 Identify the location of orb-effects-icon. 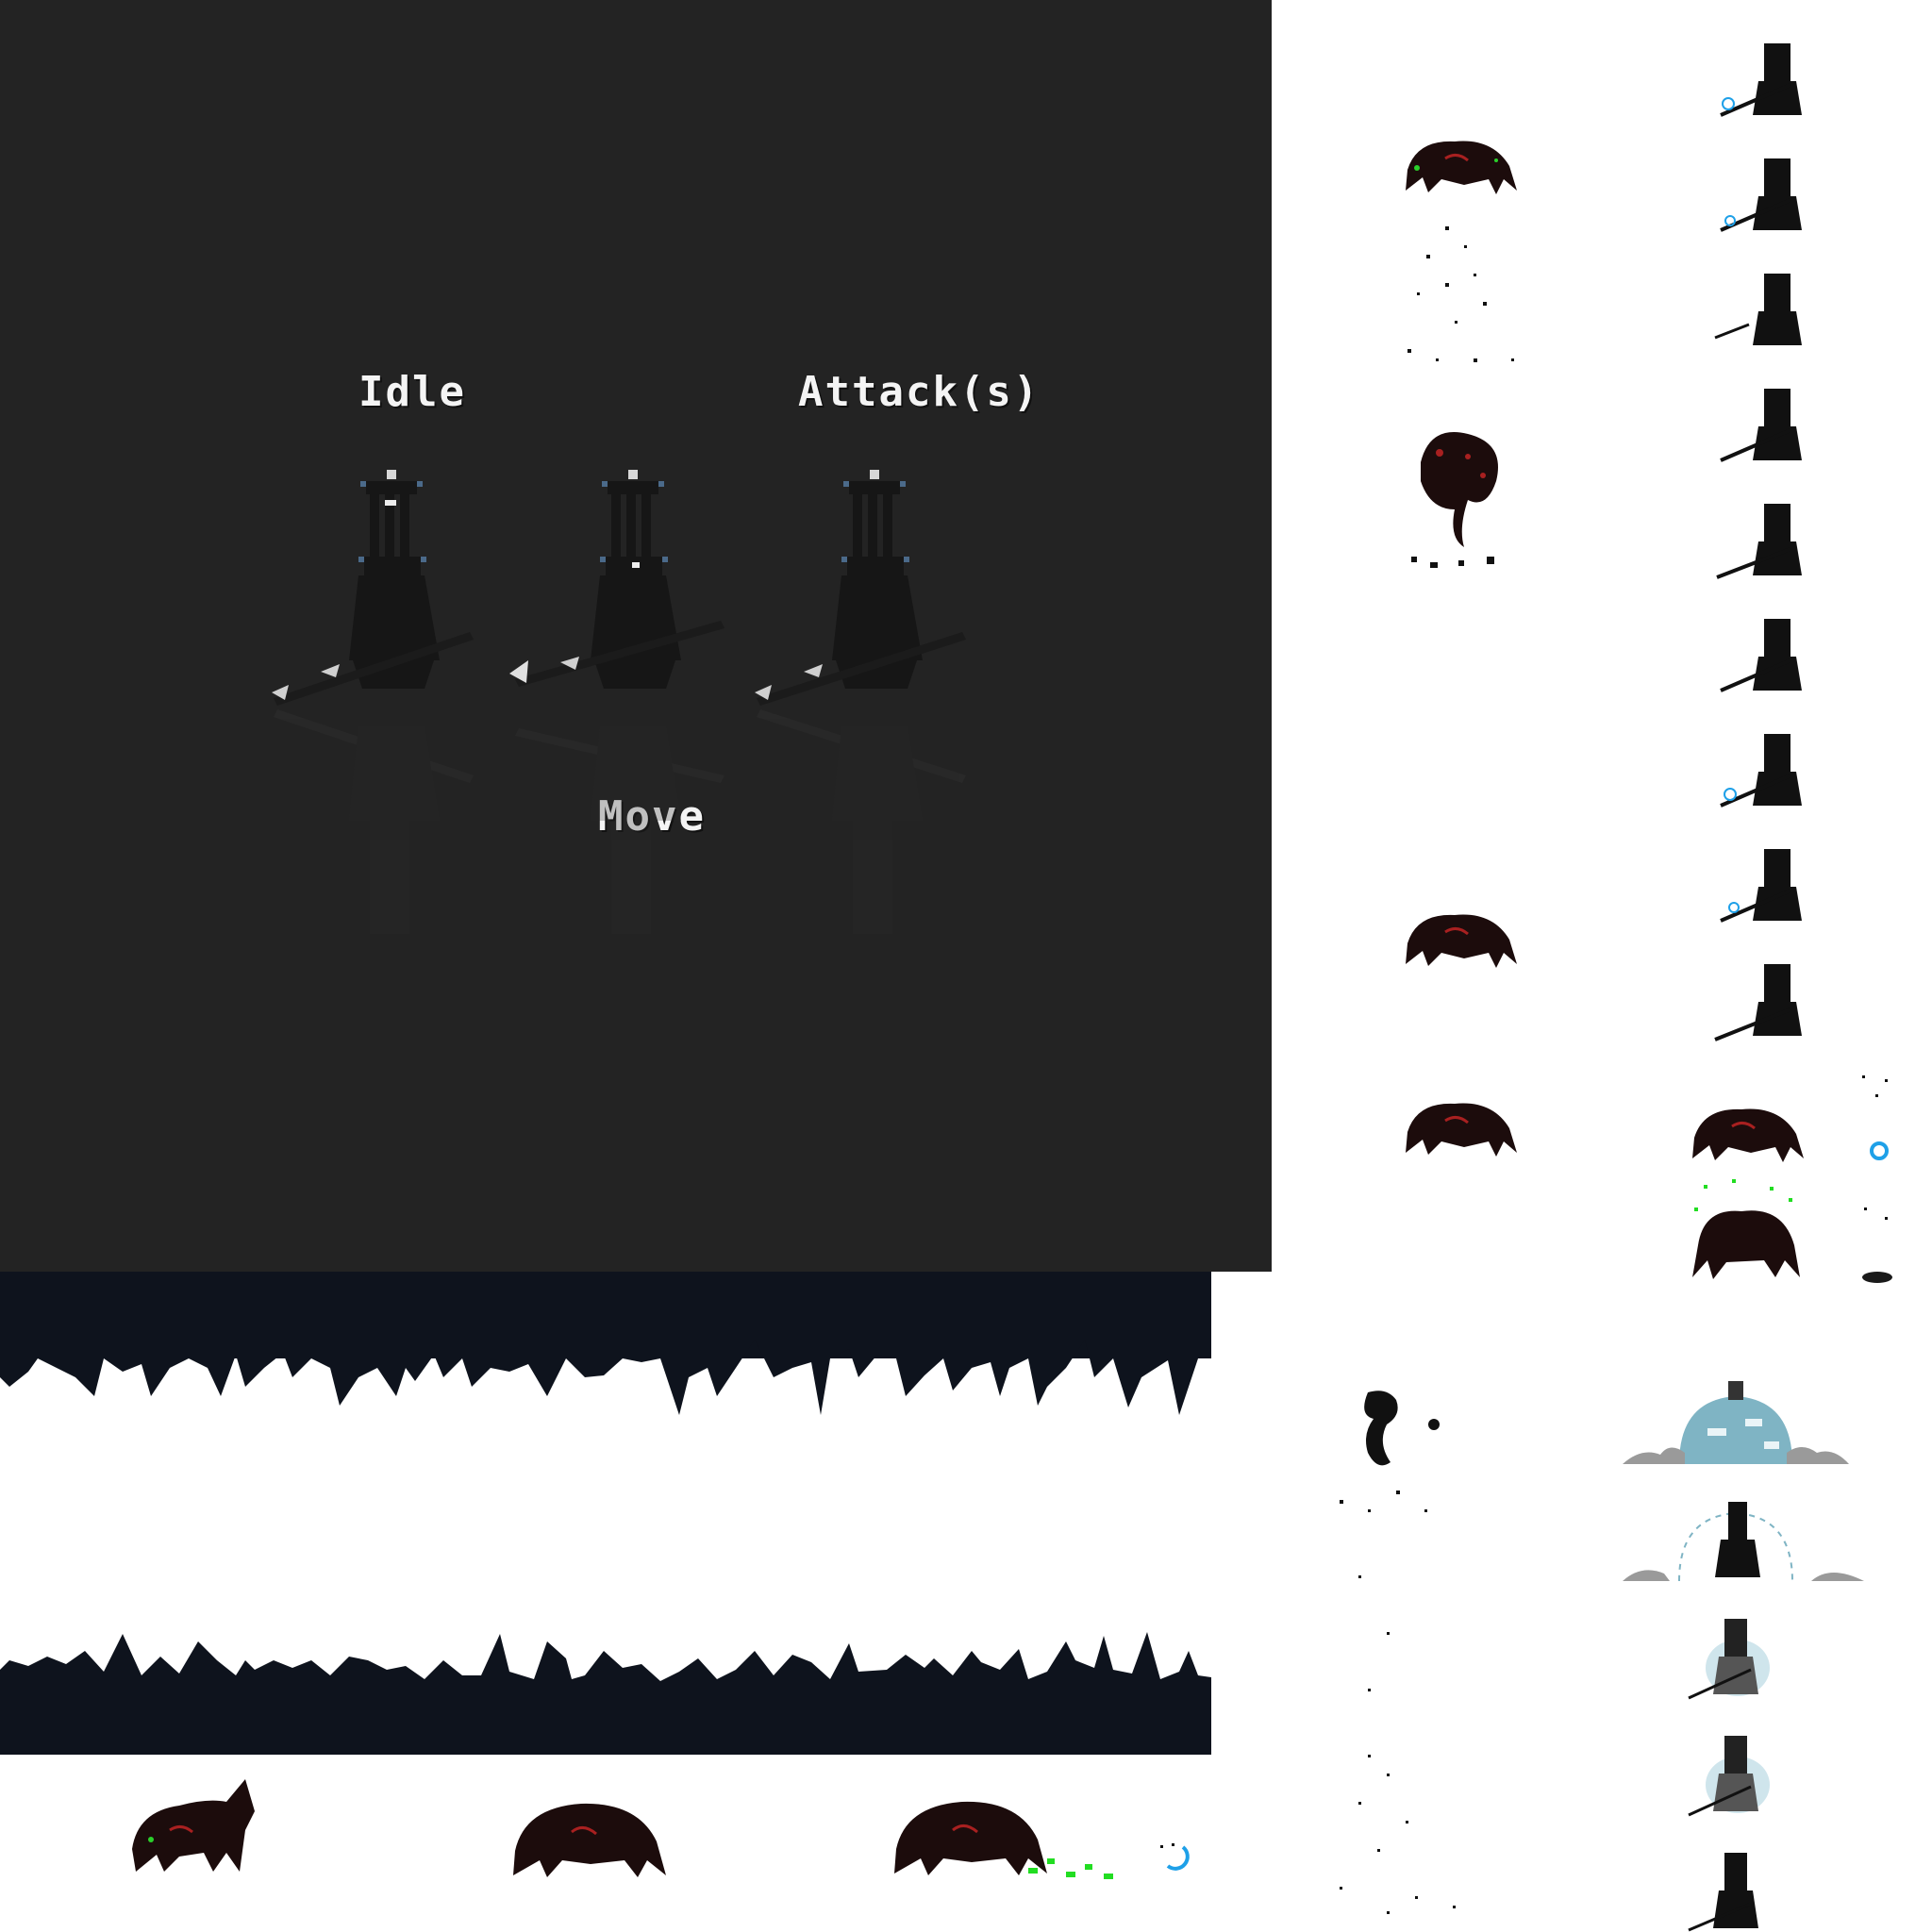
(1877, 1179).